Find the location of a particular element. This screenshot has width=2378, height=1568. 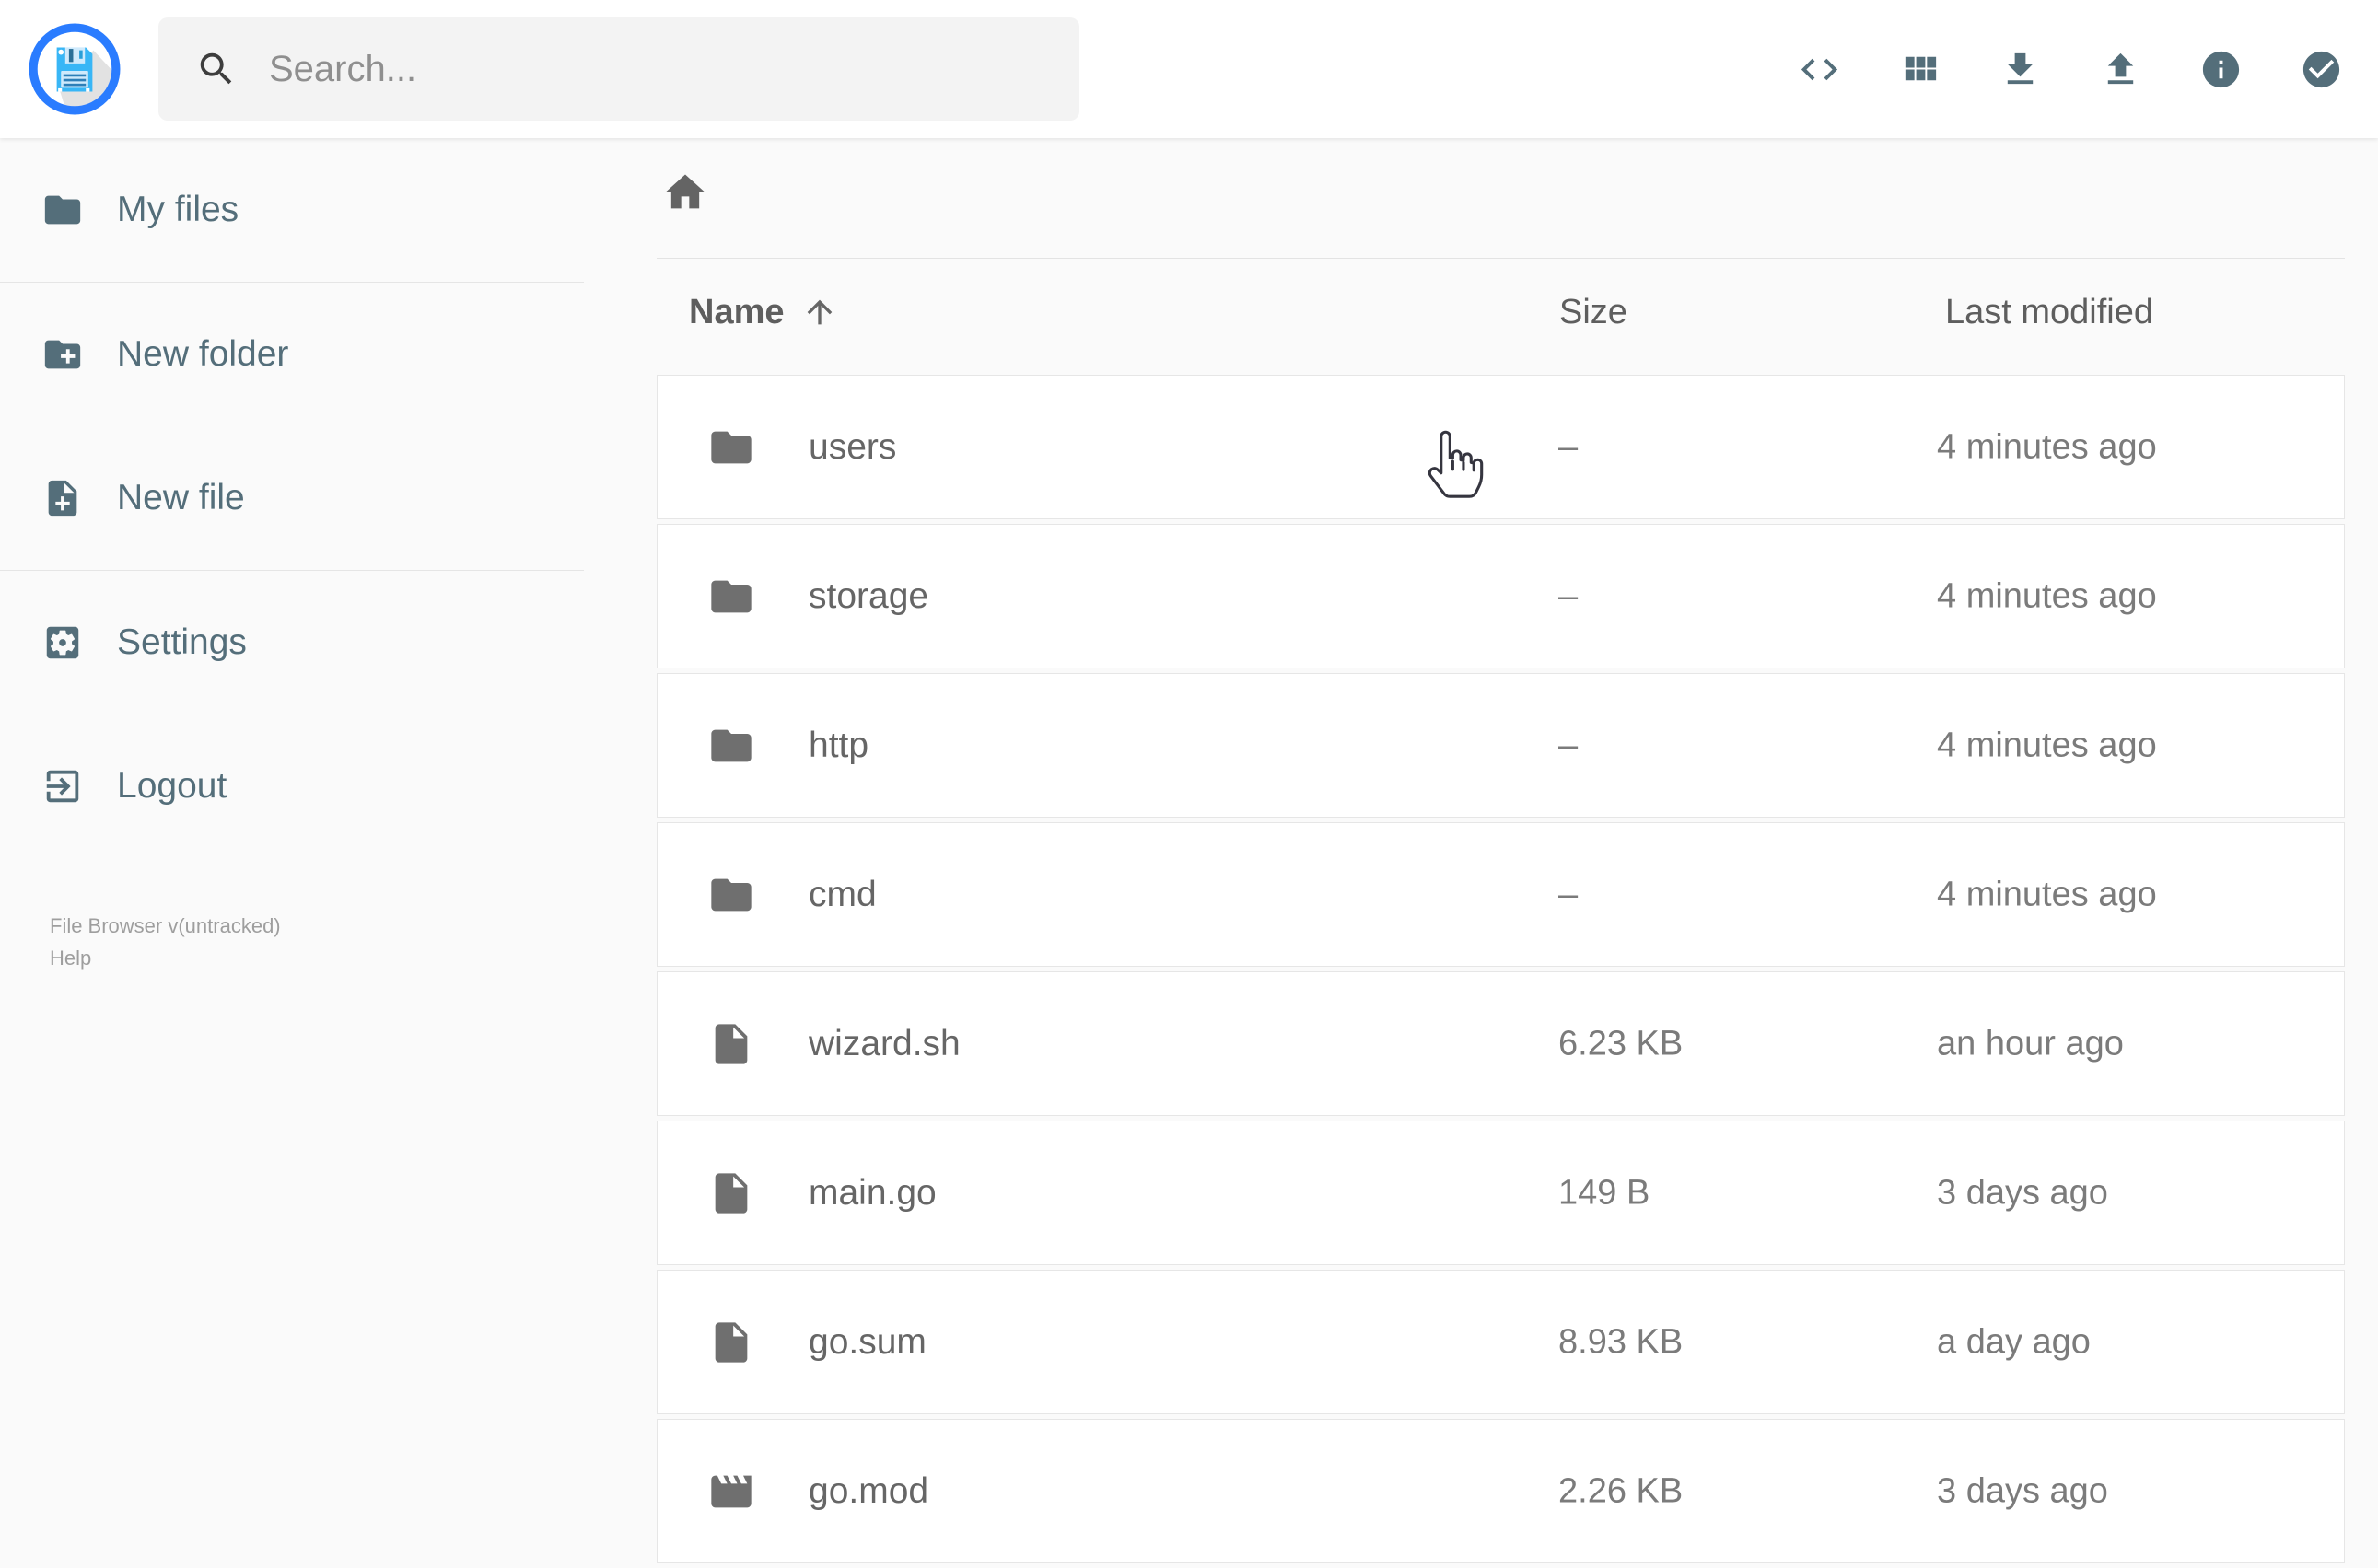

file-name: http is located at coordinates (839, 745).